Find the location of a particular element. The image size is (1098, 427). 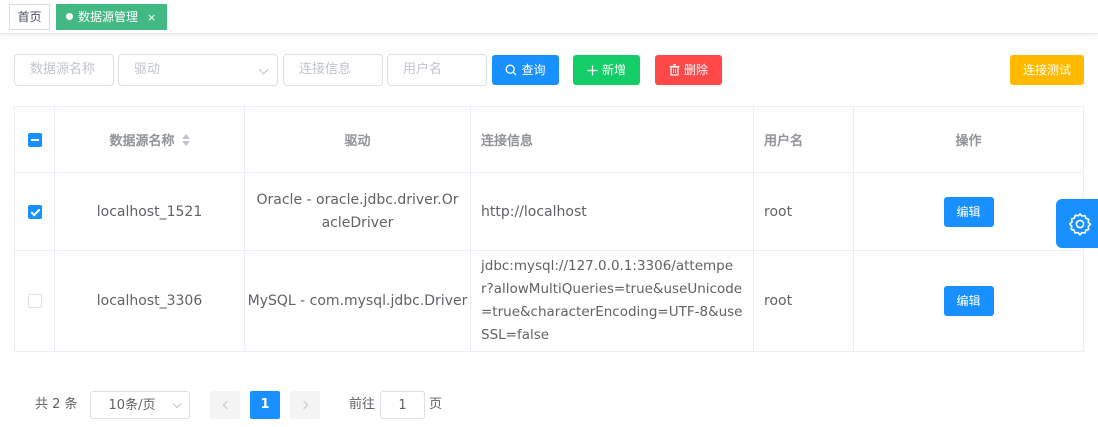

header-driver-label: 驱动 is located at coordinates (357, 141).